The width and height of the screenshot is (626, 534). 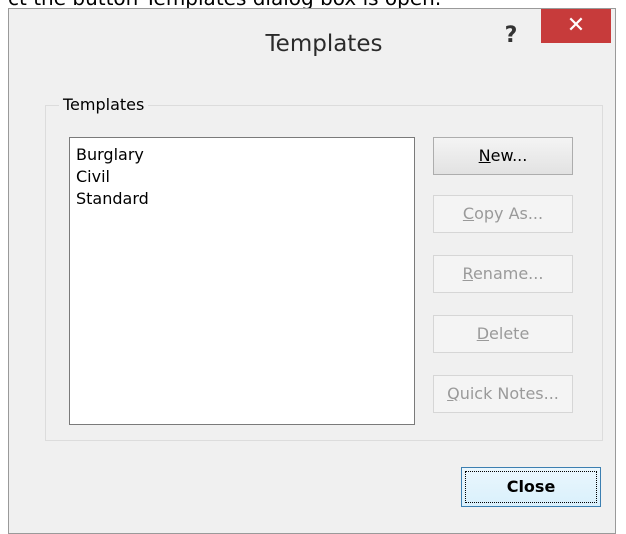 What do you see at coordinates (104, 104) in the screenshot?
I see `groupbox-label: Templates` at bounding box center [104, 104].